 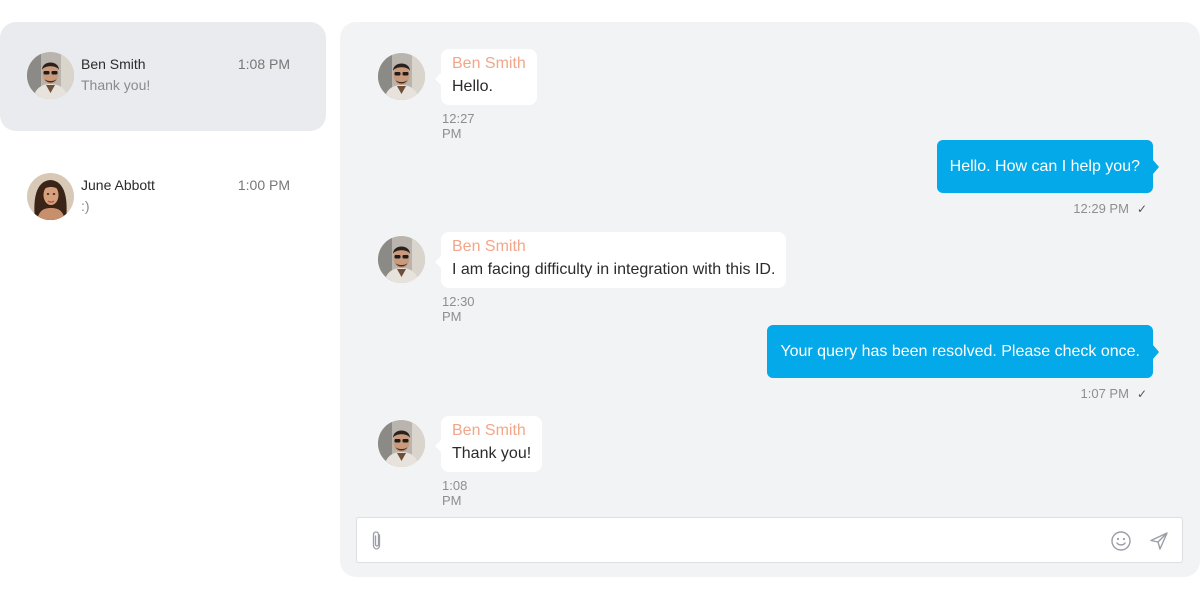 I want to click on message-meta: 1:07 PM ✓, so click(x=1114, y=393).